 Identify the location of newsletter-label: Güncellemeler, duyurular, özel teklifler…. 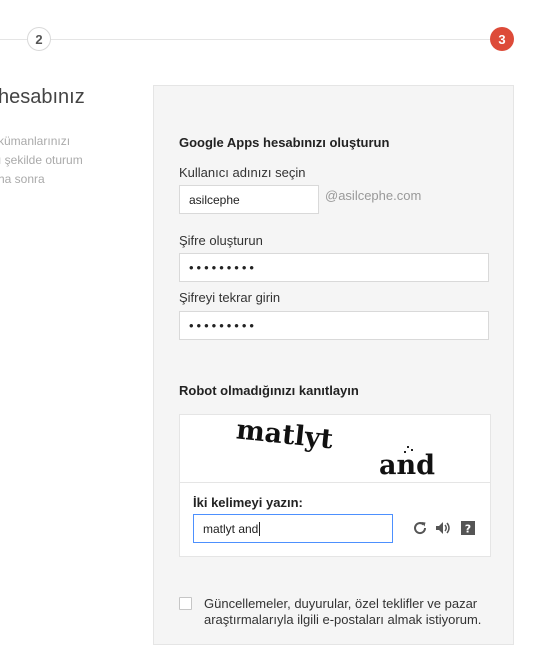
(343, 611).